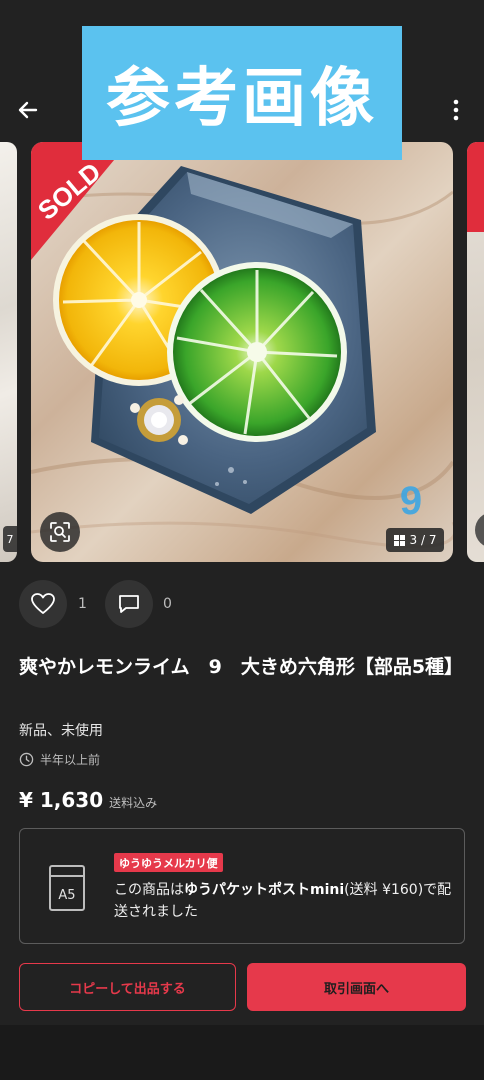 The height and width of the screenshot is (1080, 484). What do you see at coordinates (423, 540) in the screenshot?
I see `photo-page-counter-text: 3 / 7` at bounding box center [423, 540].